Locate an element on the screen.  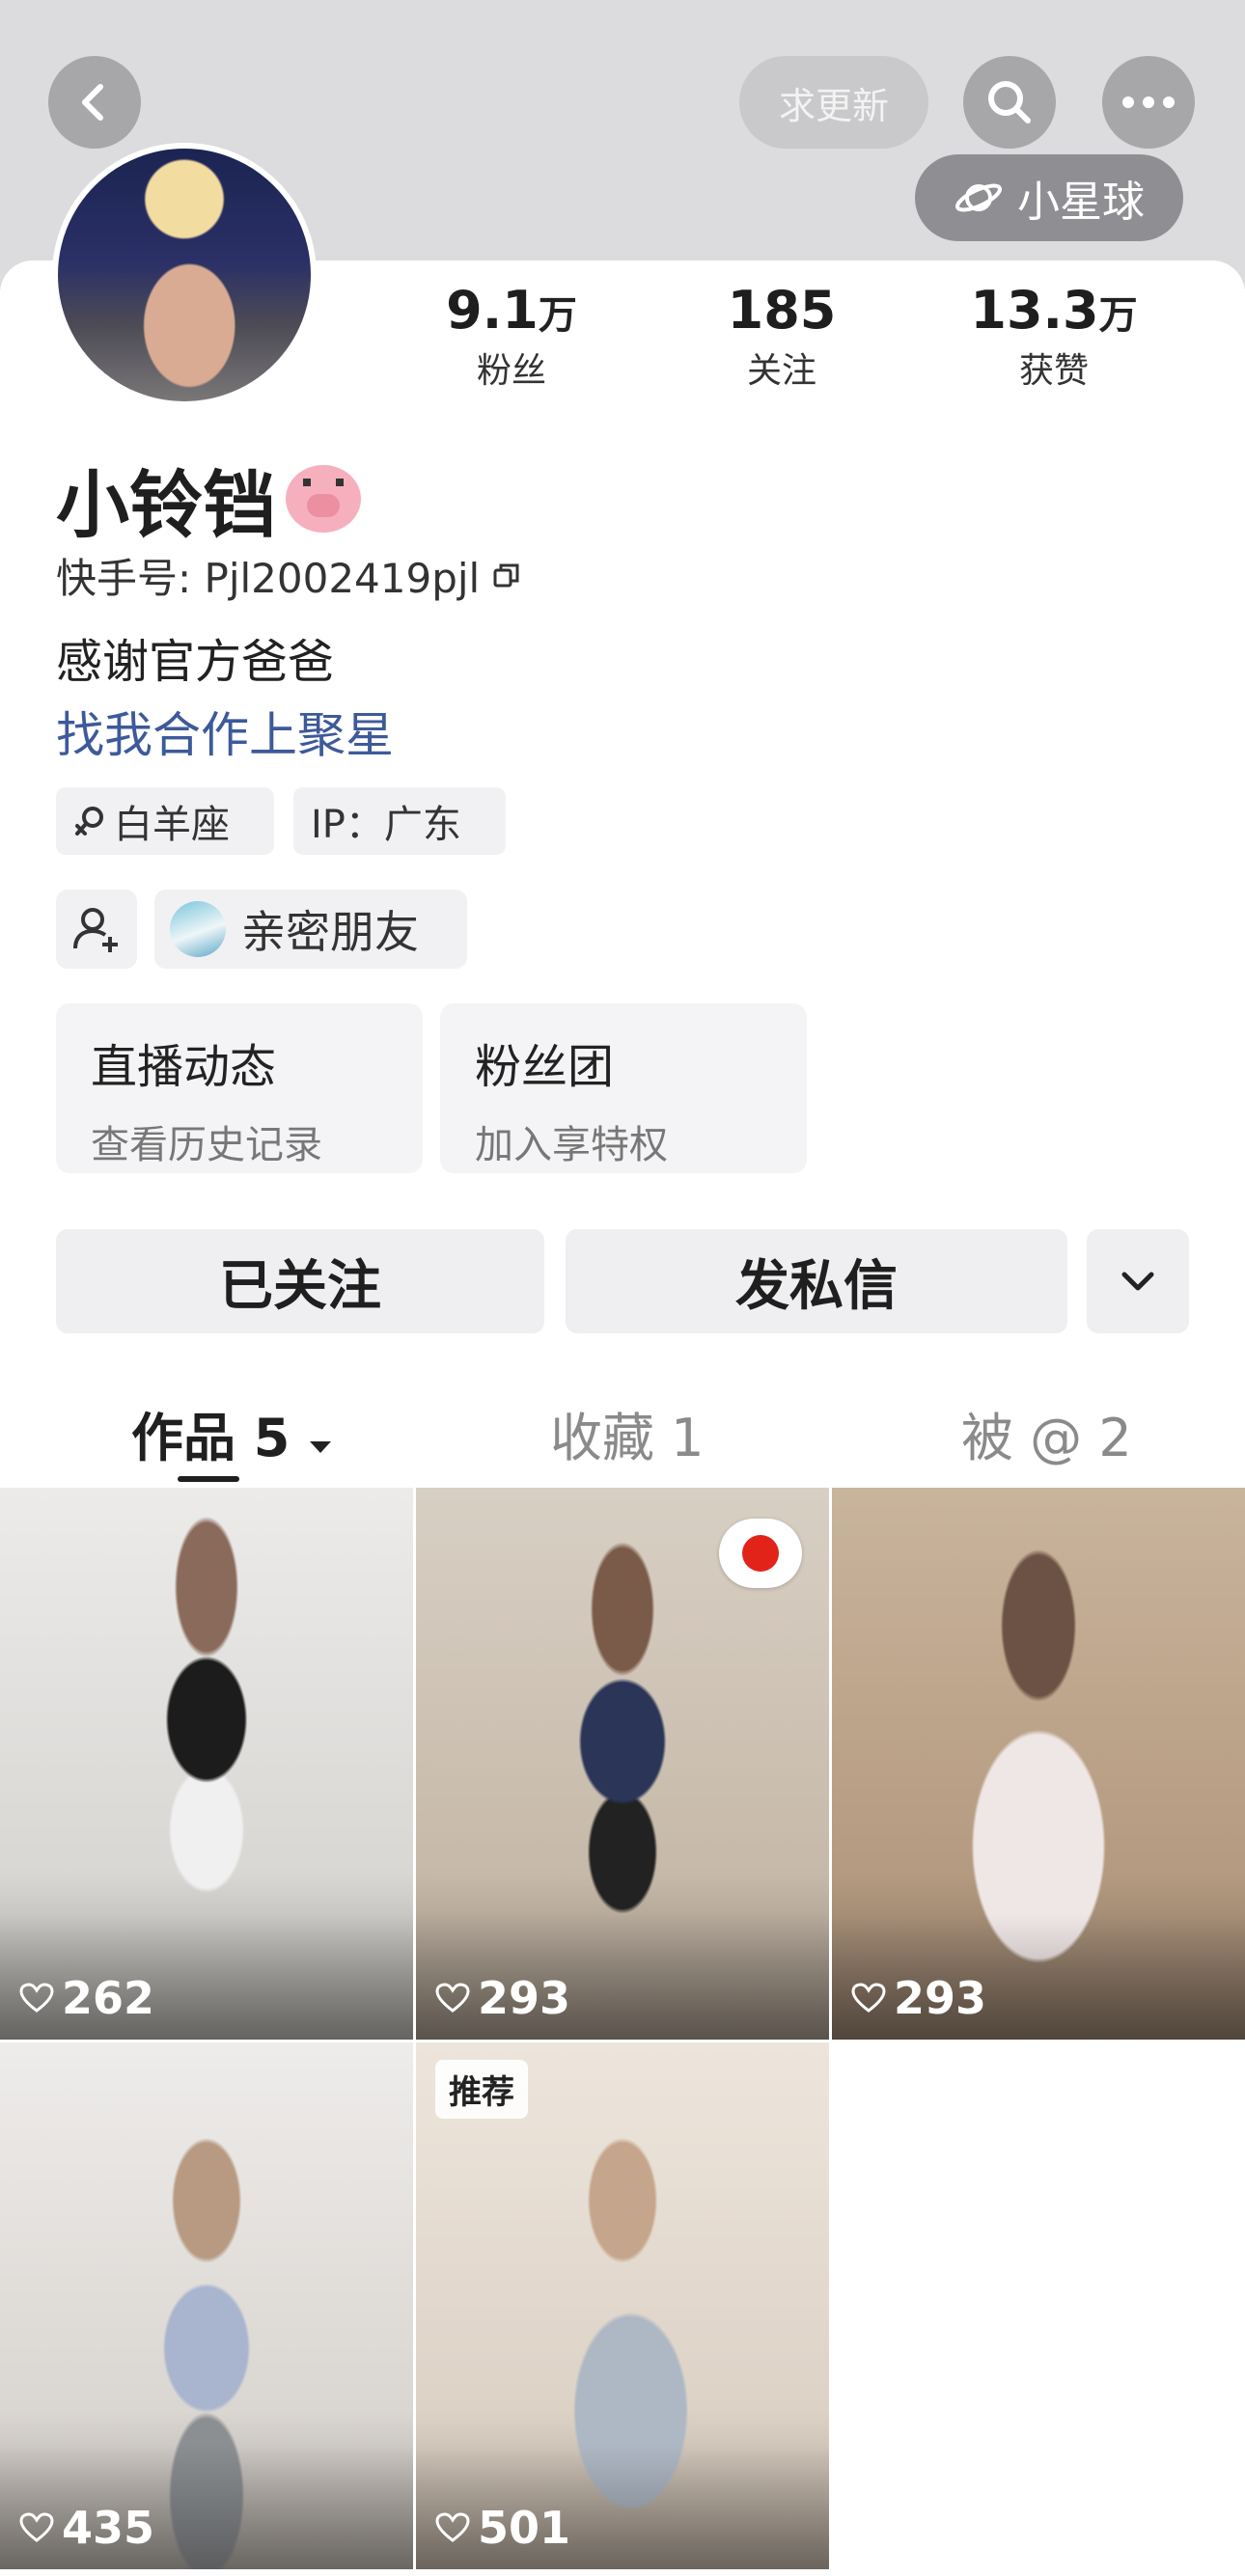
followed-button: 已关注 is located at coordinates (300, 1281).